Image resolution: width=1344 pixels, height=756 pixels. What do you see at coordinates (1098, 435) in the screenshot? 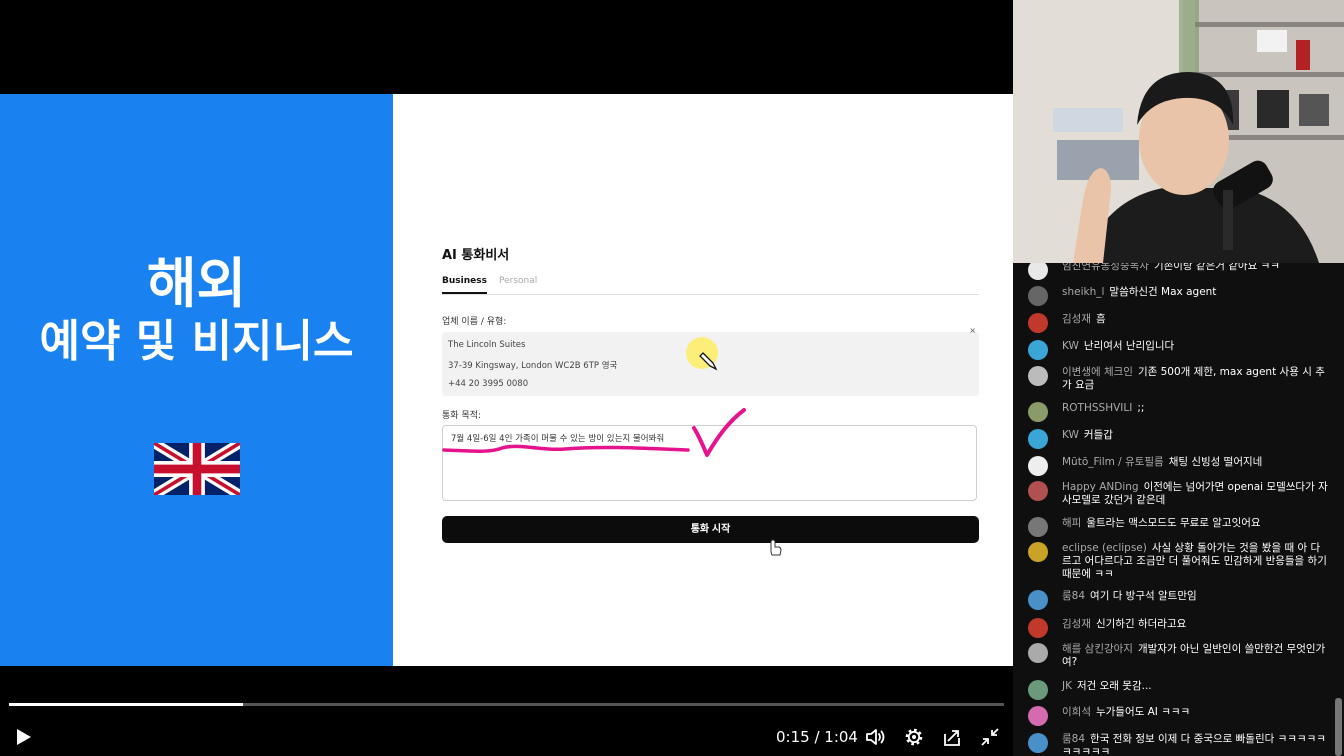
I see `chat-text: 커들갑` at bounding box center [1098, 435].